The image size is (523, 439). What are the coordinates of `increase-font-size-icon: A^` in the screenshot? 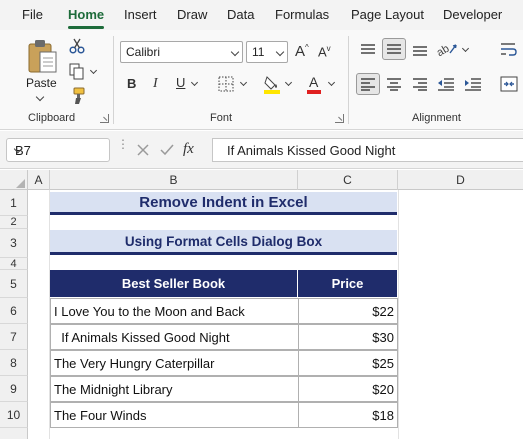 It's located at (302, 52).